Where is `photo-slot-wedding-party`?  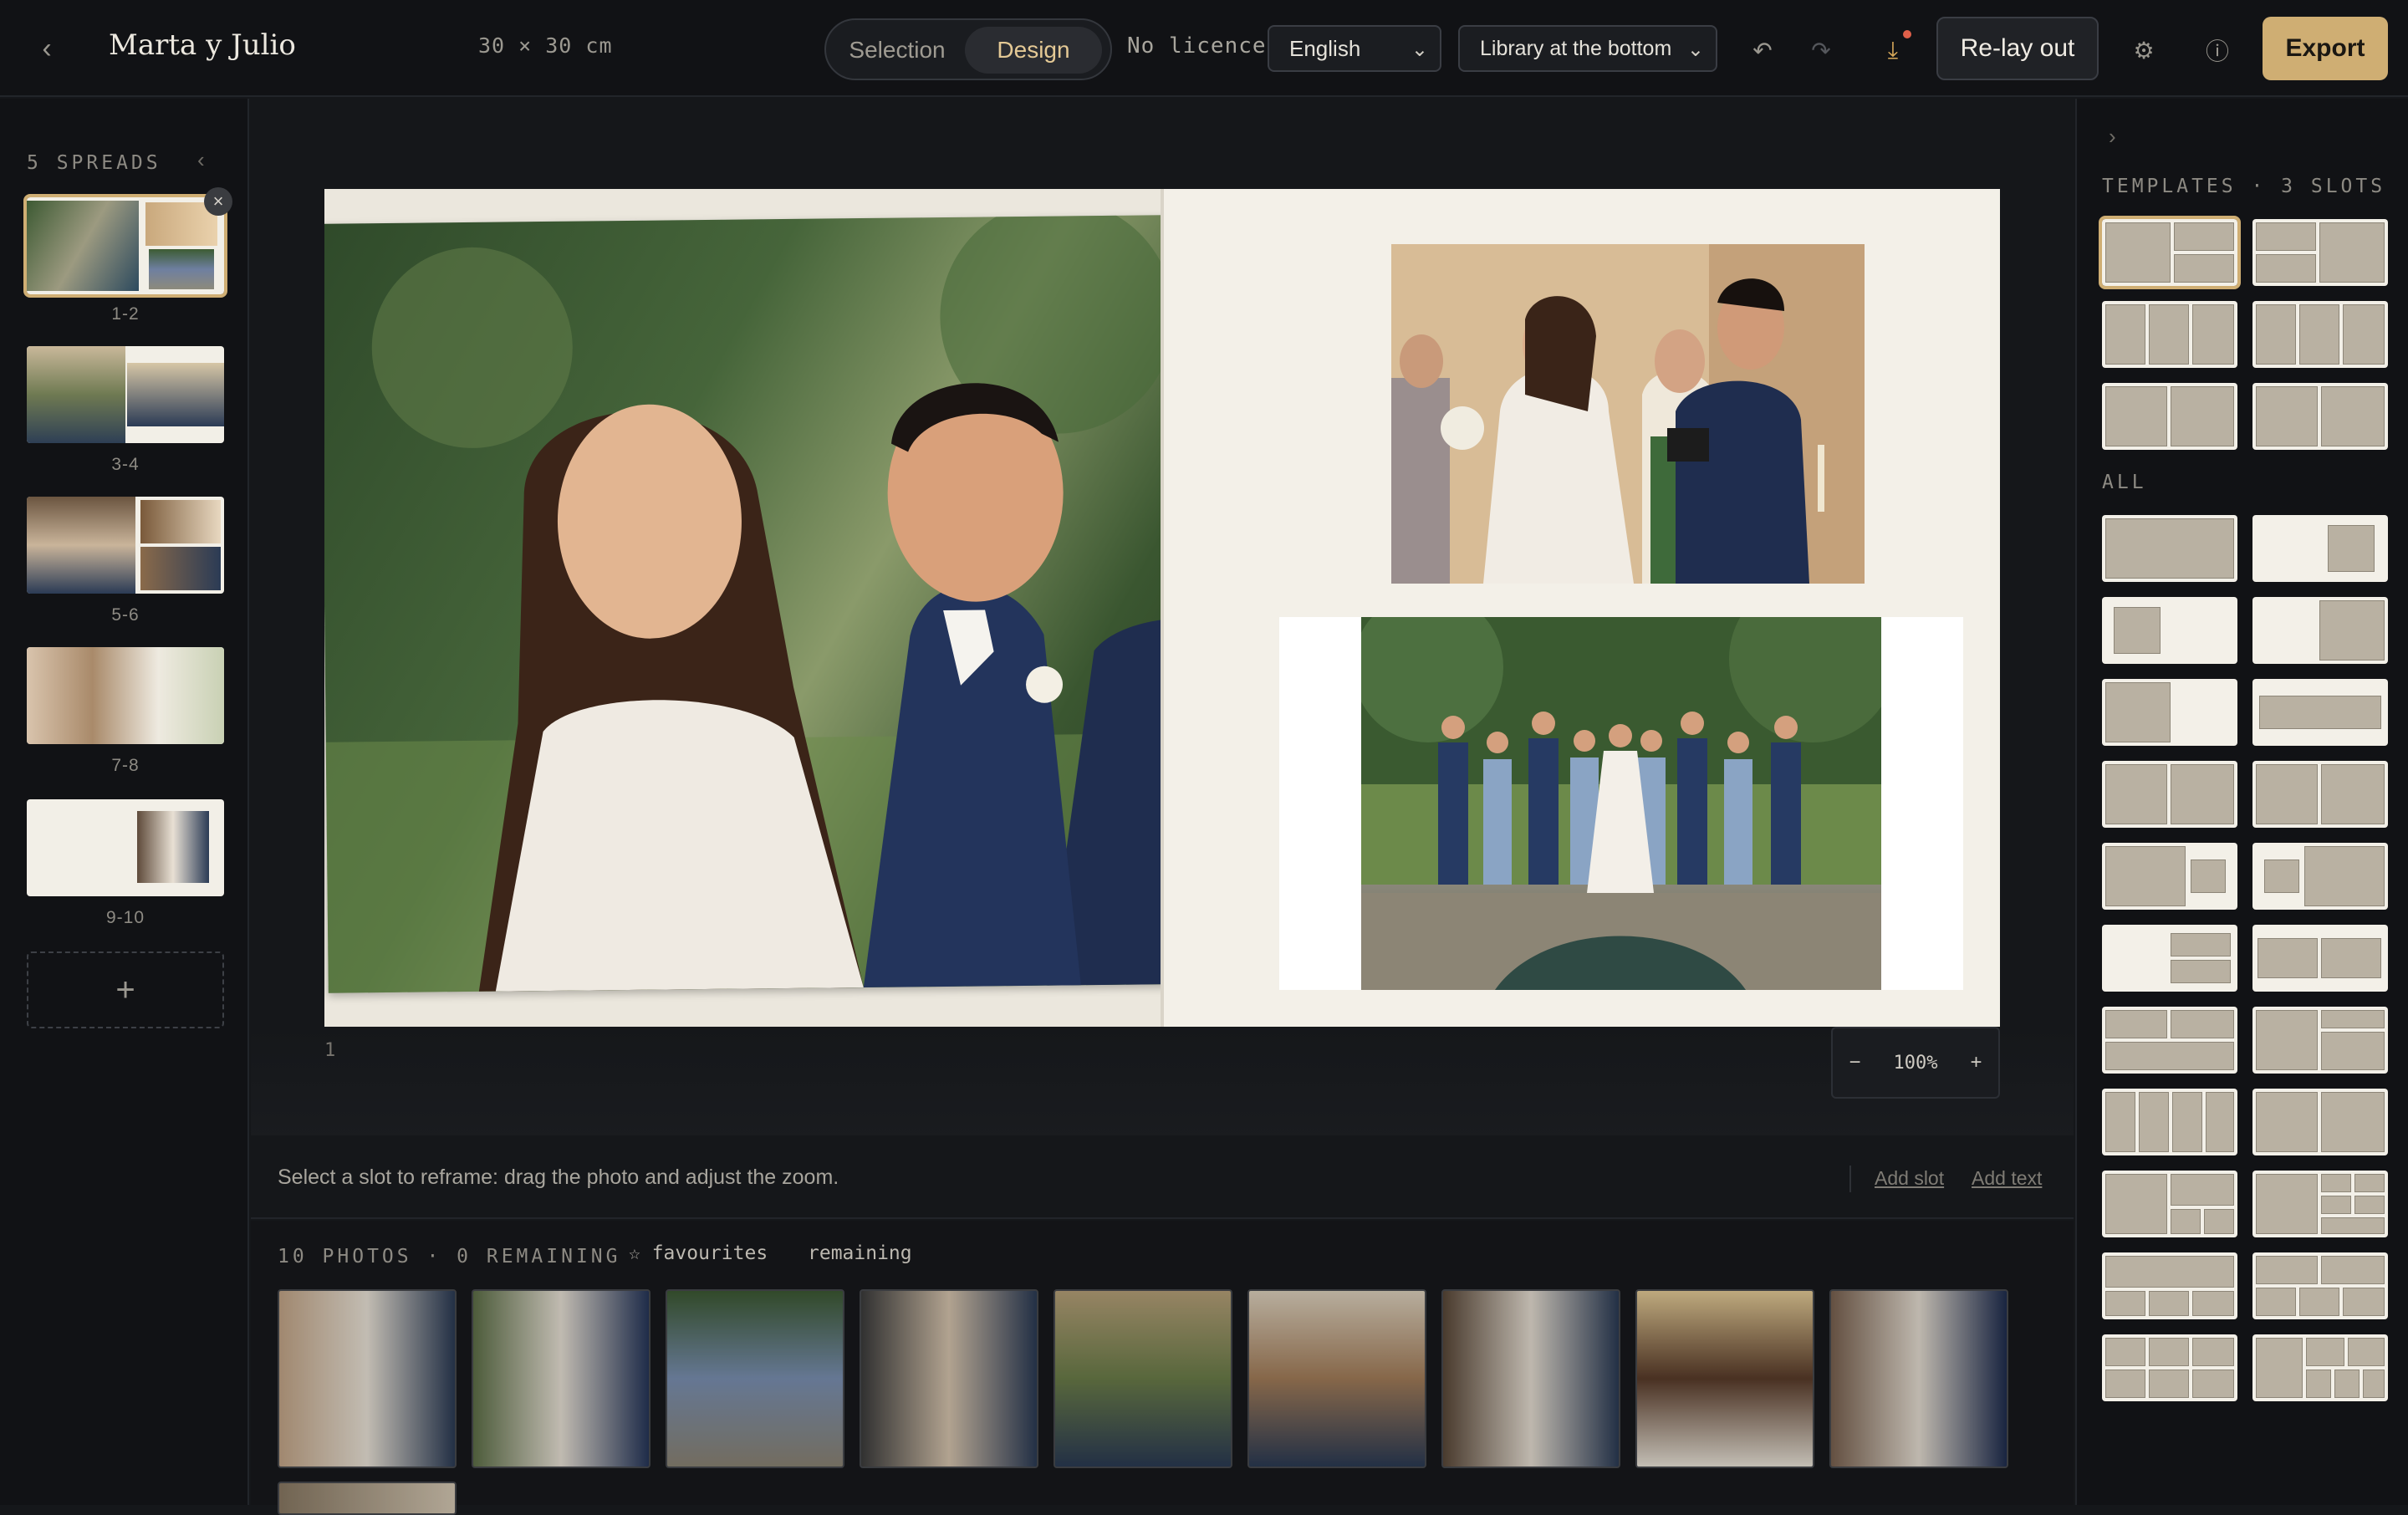 photo-slot-wedding-party is located at coordinates (1621, 803).